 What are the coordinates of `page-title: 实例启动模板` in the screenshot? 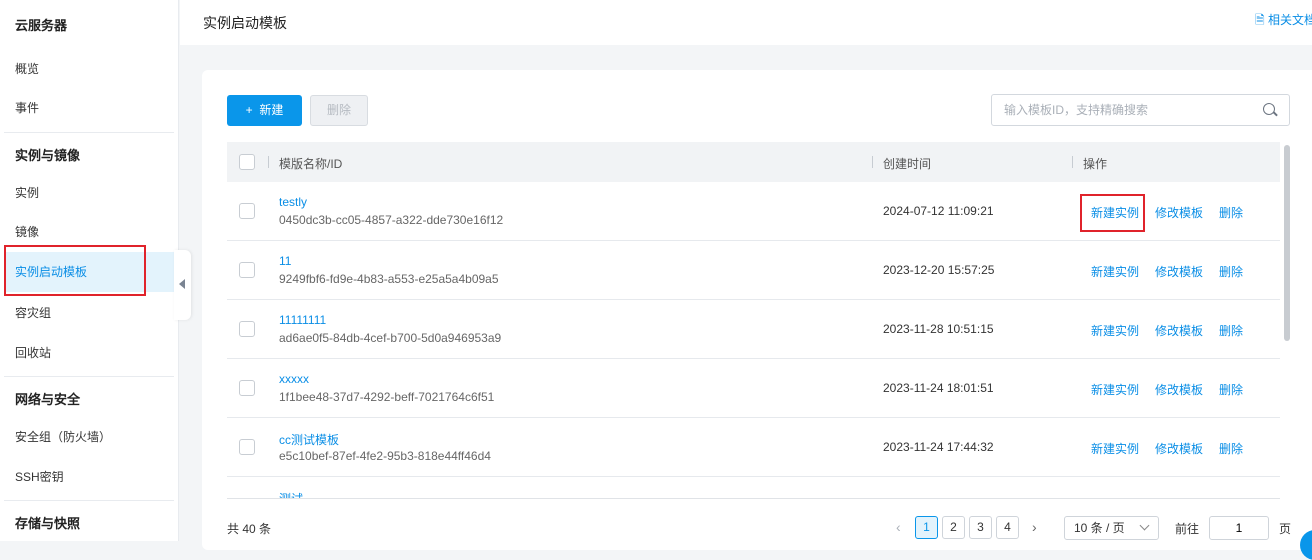 It's located at (245, 23).